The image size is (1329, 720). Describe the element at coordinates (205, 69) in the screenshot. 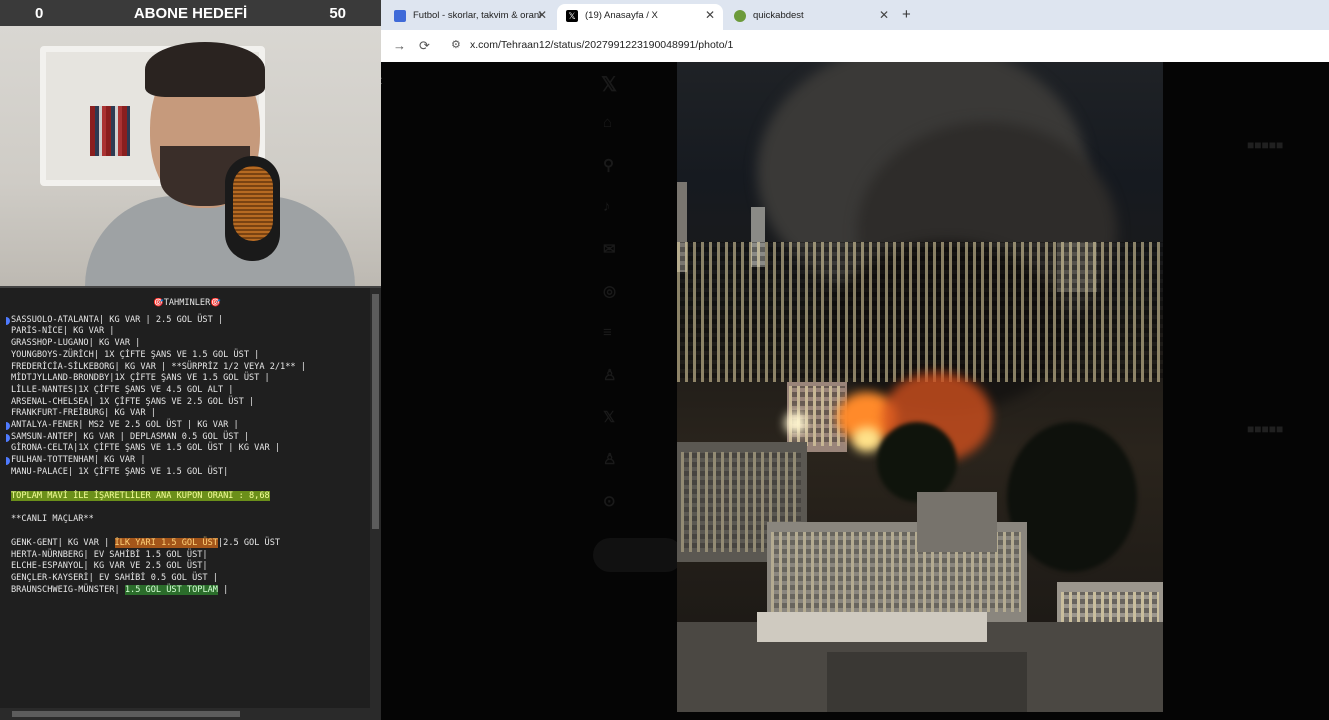

I see `streamer-hair` at that location.